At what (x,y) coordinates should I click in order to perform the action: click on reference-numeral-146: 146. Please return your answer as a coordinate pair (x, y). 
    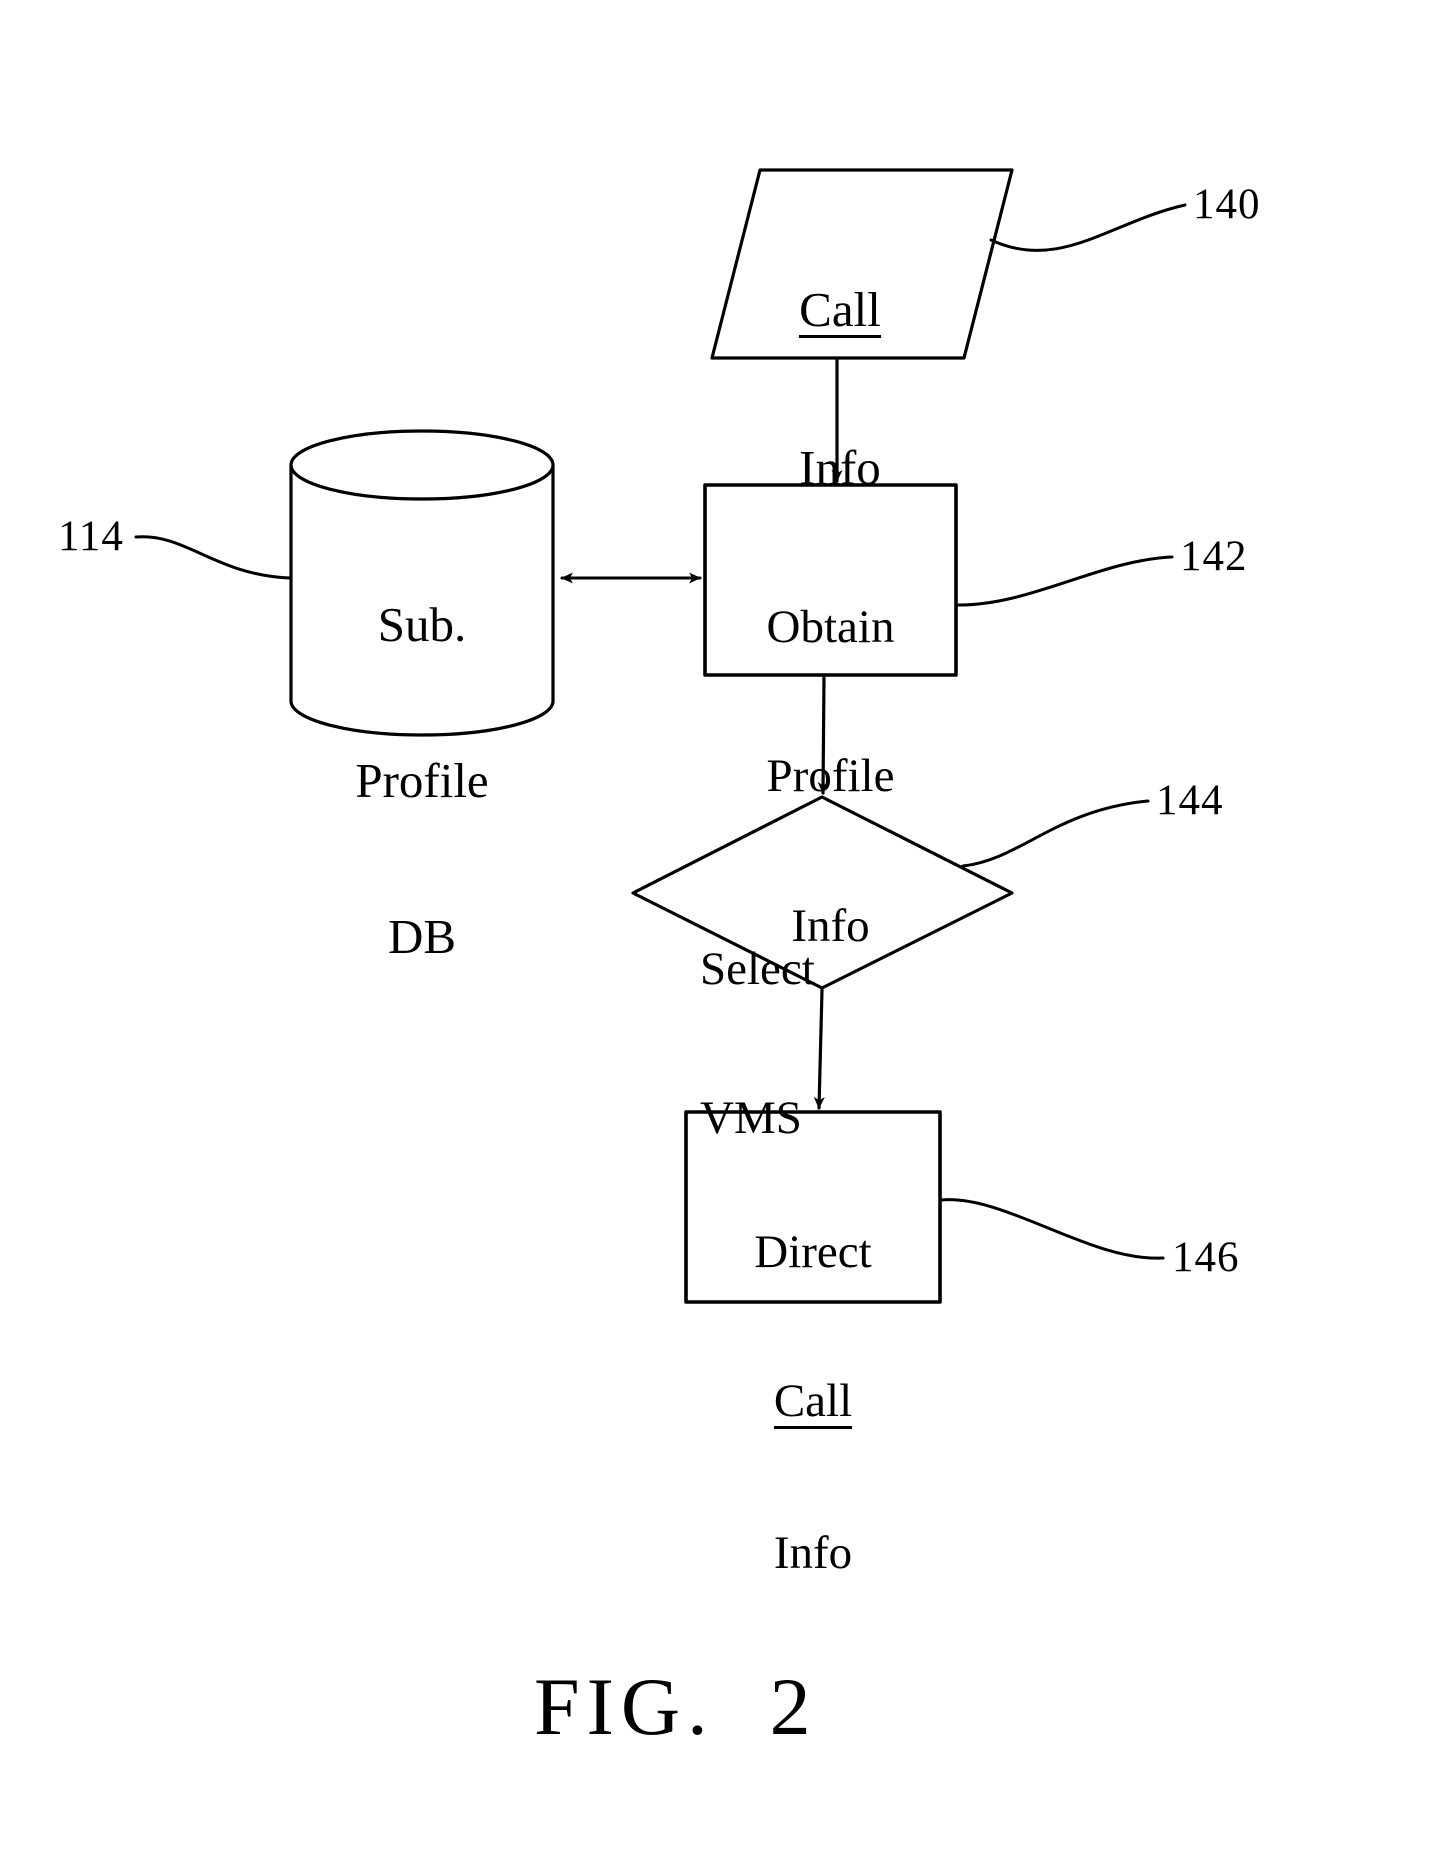
    Looking at the image, I should click on (1206, 1257).